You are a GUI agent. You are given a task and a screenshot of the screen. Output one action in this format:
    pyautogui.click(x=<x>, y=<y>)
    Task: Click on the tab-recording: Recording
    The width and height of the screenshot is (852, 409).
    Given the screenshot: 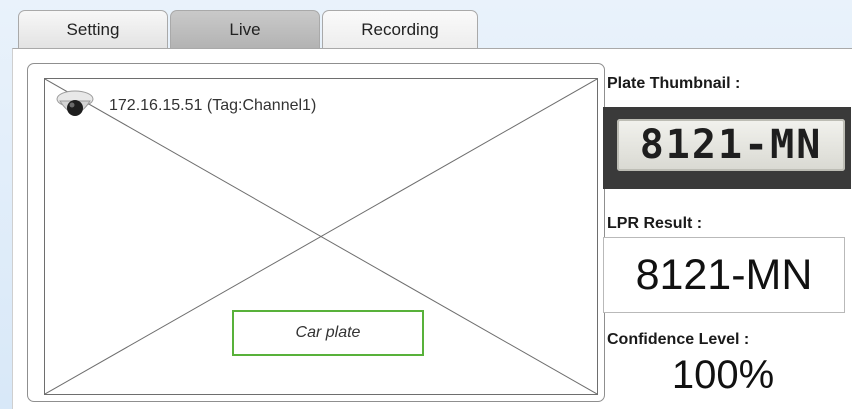 What is the action you would take?
    pyautogui.click(x=400, y=29)
    